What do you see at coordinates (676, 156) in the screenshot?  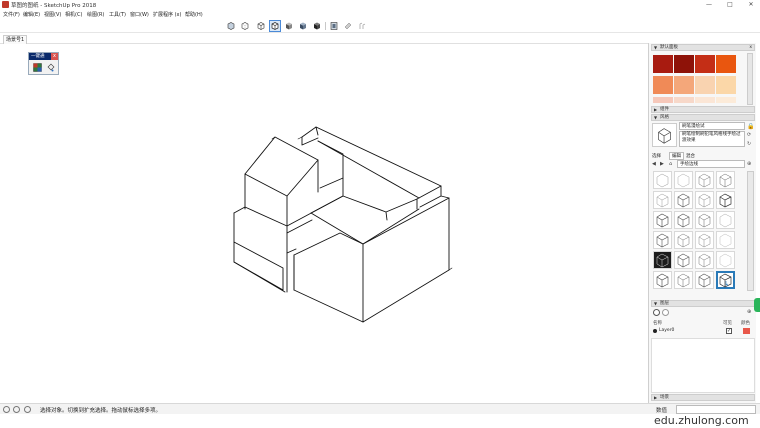 I see `tab-edit: 编辑` at bounding box center [676, 156].